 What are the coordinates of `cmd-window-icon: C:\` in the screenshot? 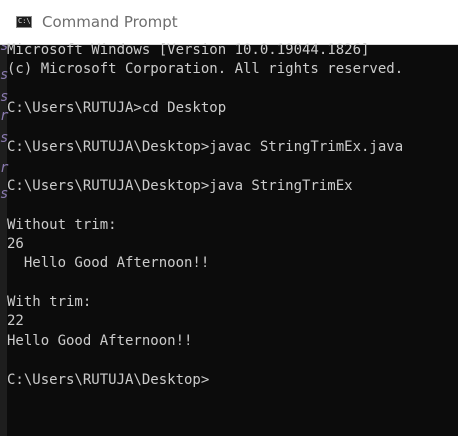 It's located at (24, 22).